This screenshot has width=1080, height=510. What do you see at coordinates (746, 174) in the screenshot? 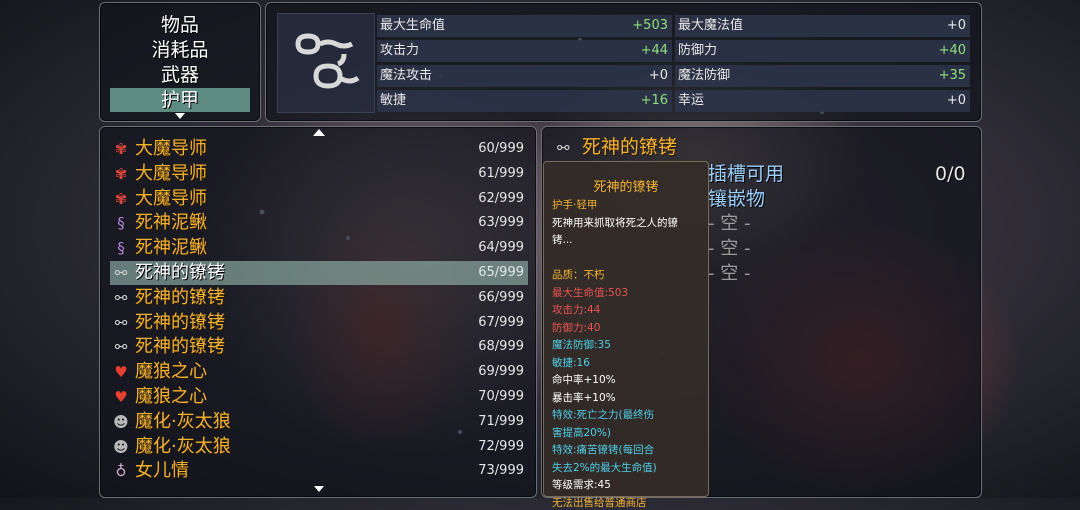
I see `slots-label: 插槽可用` at bounding box center [746, 174].